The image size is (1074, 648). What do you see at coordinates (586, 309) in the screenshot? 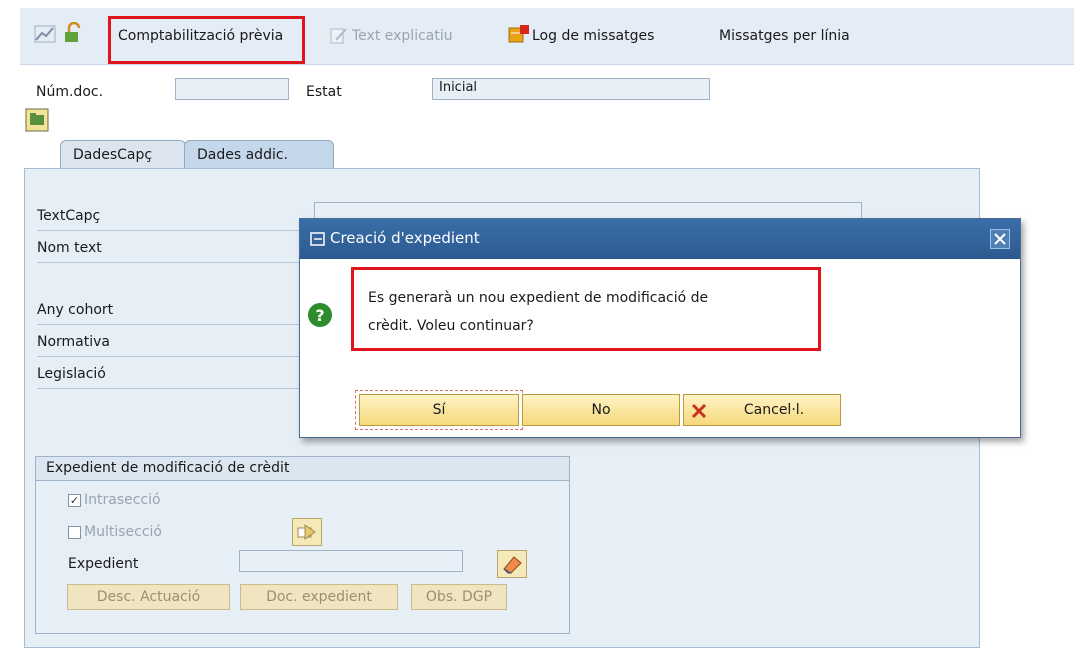
I see `dialog-message-highlight` at bounding box center [586, 309].